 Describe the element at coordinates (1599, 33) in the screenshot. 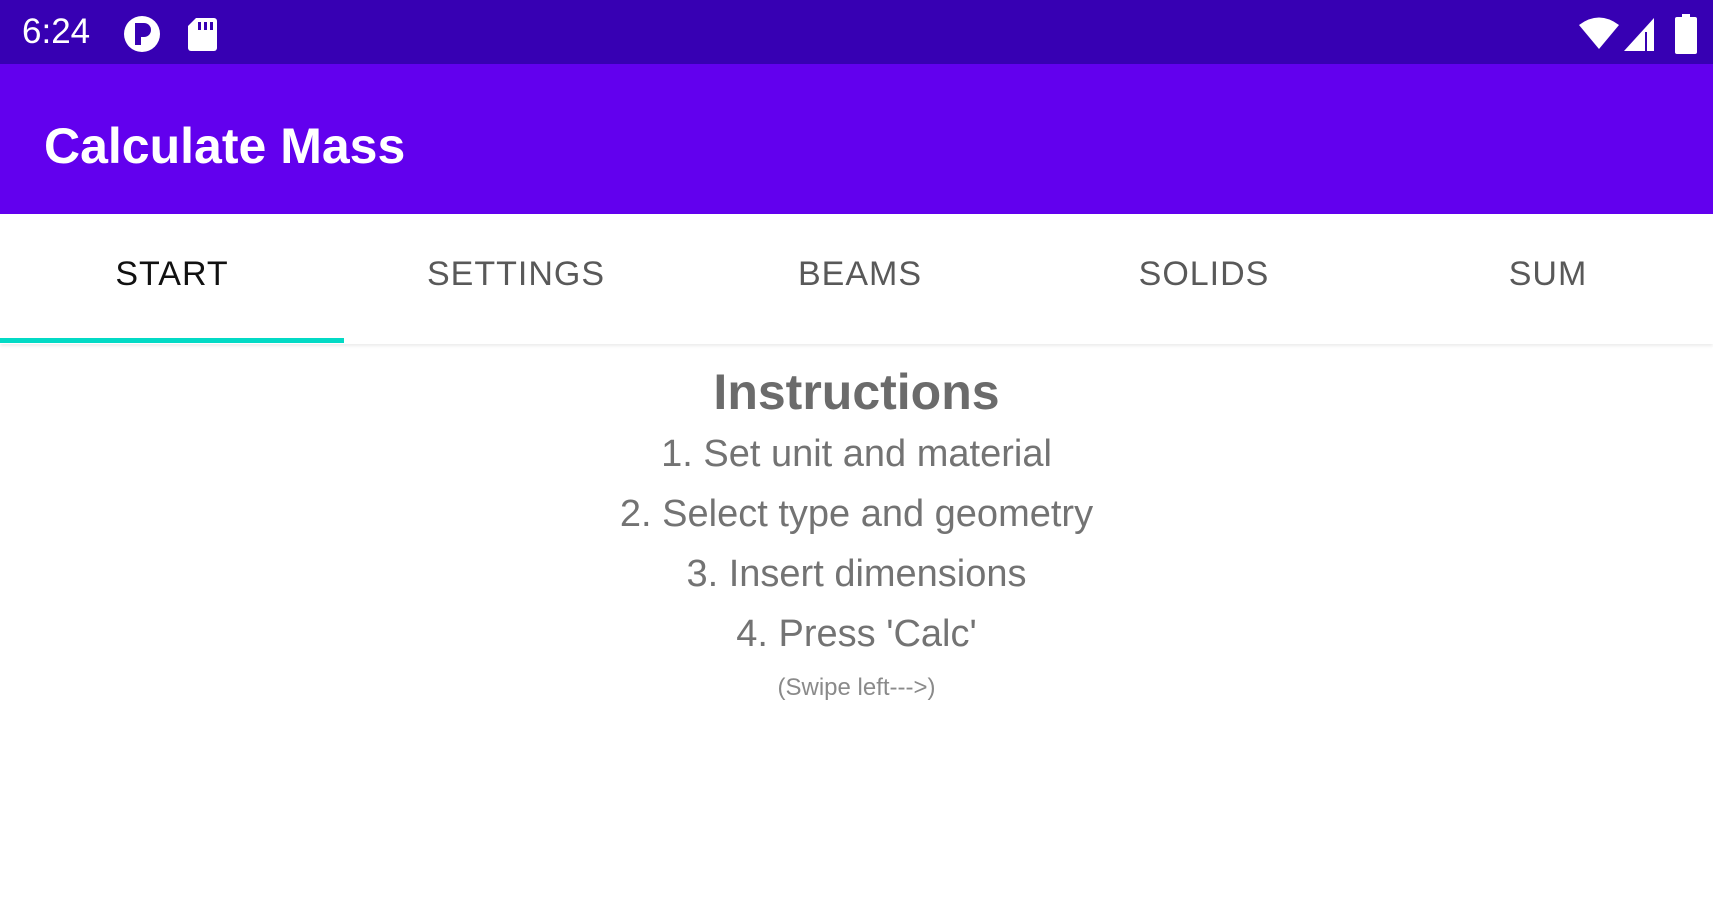

I see `wifi-icon` at that location.